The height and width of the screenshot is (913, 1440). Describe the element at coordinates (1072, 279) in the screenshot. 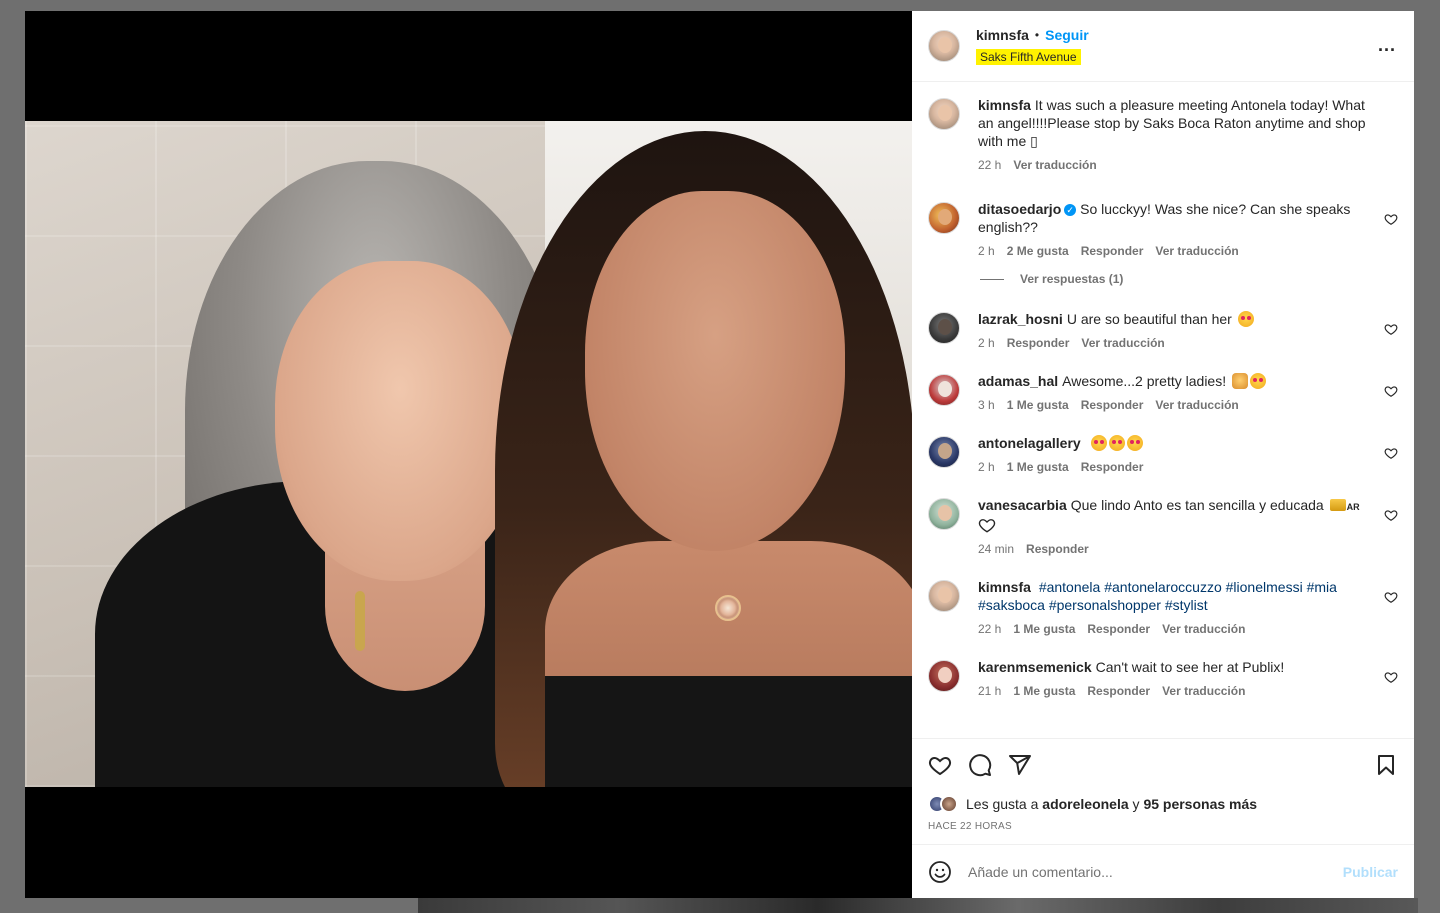

I see `view-replies-label: Ver respuestas (1)` at that location.